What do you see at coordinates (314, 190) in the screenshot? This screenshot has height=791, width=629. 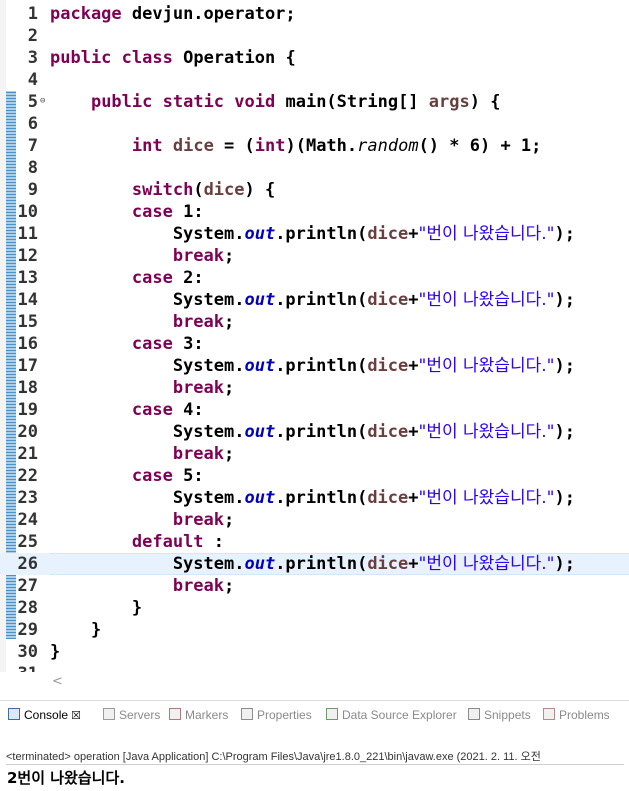 I see `code-line: 9 switch(dice) {` at bounding box center [314, 190].